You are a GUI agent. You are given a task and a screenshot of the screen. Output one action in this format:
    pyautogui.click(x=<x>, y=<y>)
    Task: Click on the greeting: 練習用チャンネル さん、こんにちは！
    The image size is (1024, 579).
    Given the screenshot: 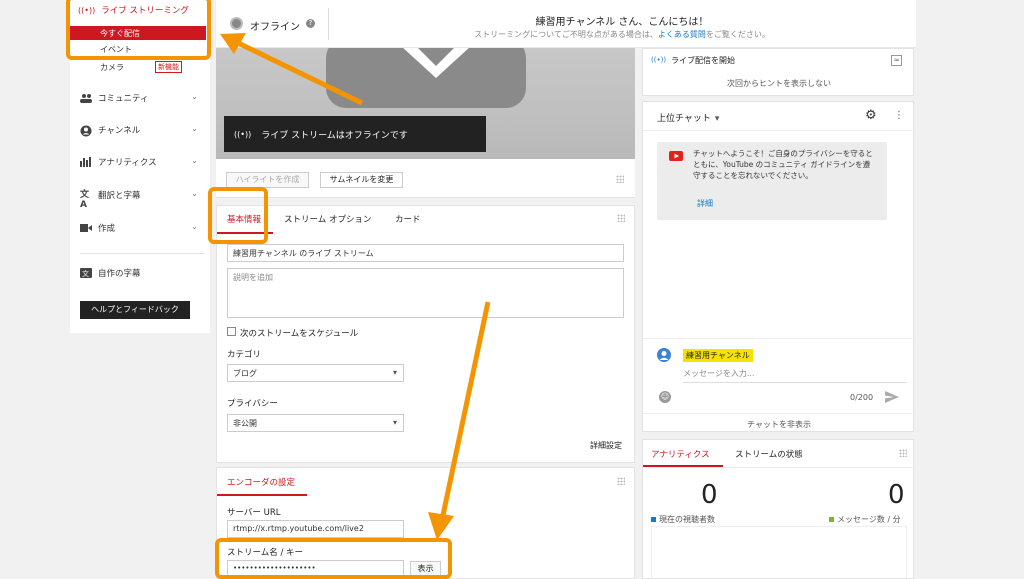 What is the action you would take?
    pyautogui.click(x=622, y=22)
    